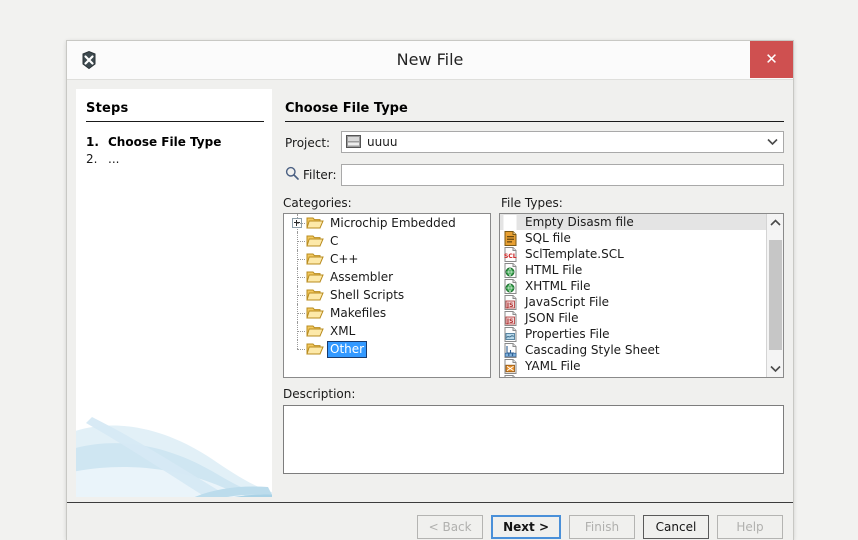 The width and height of the screenshot is (858, 540). I want to click on decorative-wave-graphic, so click(174, 457).